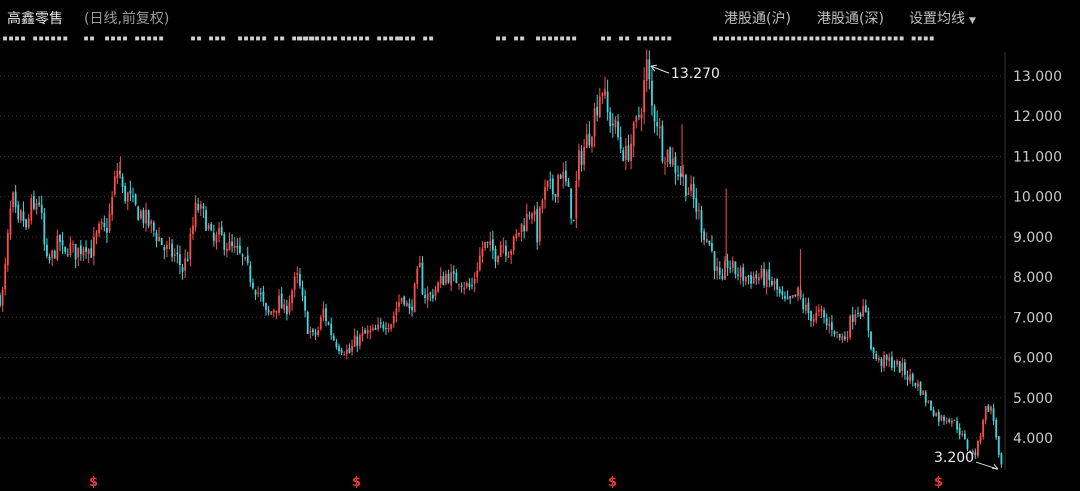 The width and height of the screenshot is (1080, 491). I want to click on y-tick-label: 4.000, so click(1033, 439).